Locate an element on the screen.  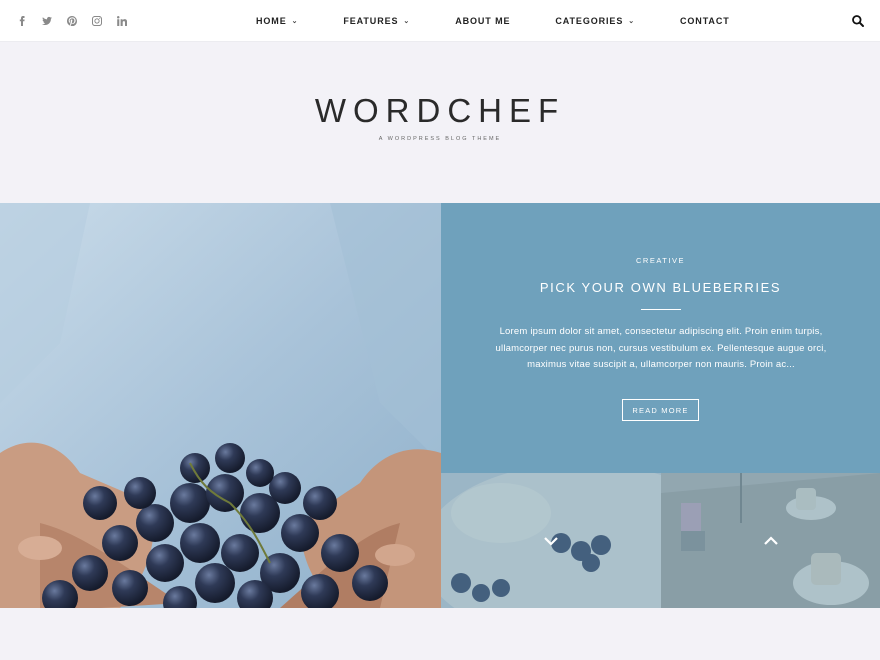
read-more-button: READ MORE is located at coordinates (660, 410).